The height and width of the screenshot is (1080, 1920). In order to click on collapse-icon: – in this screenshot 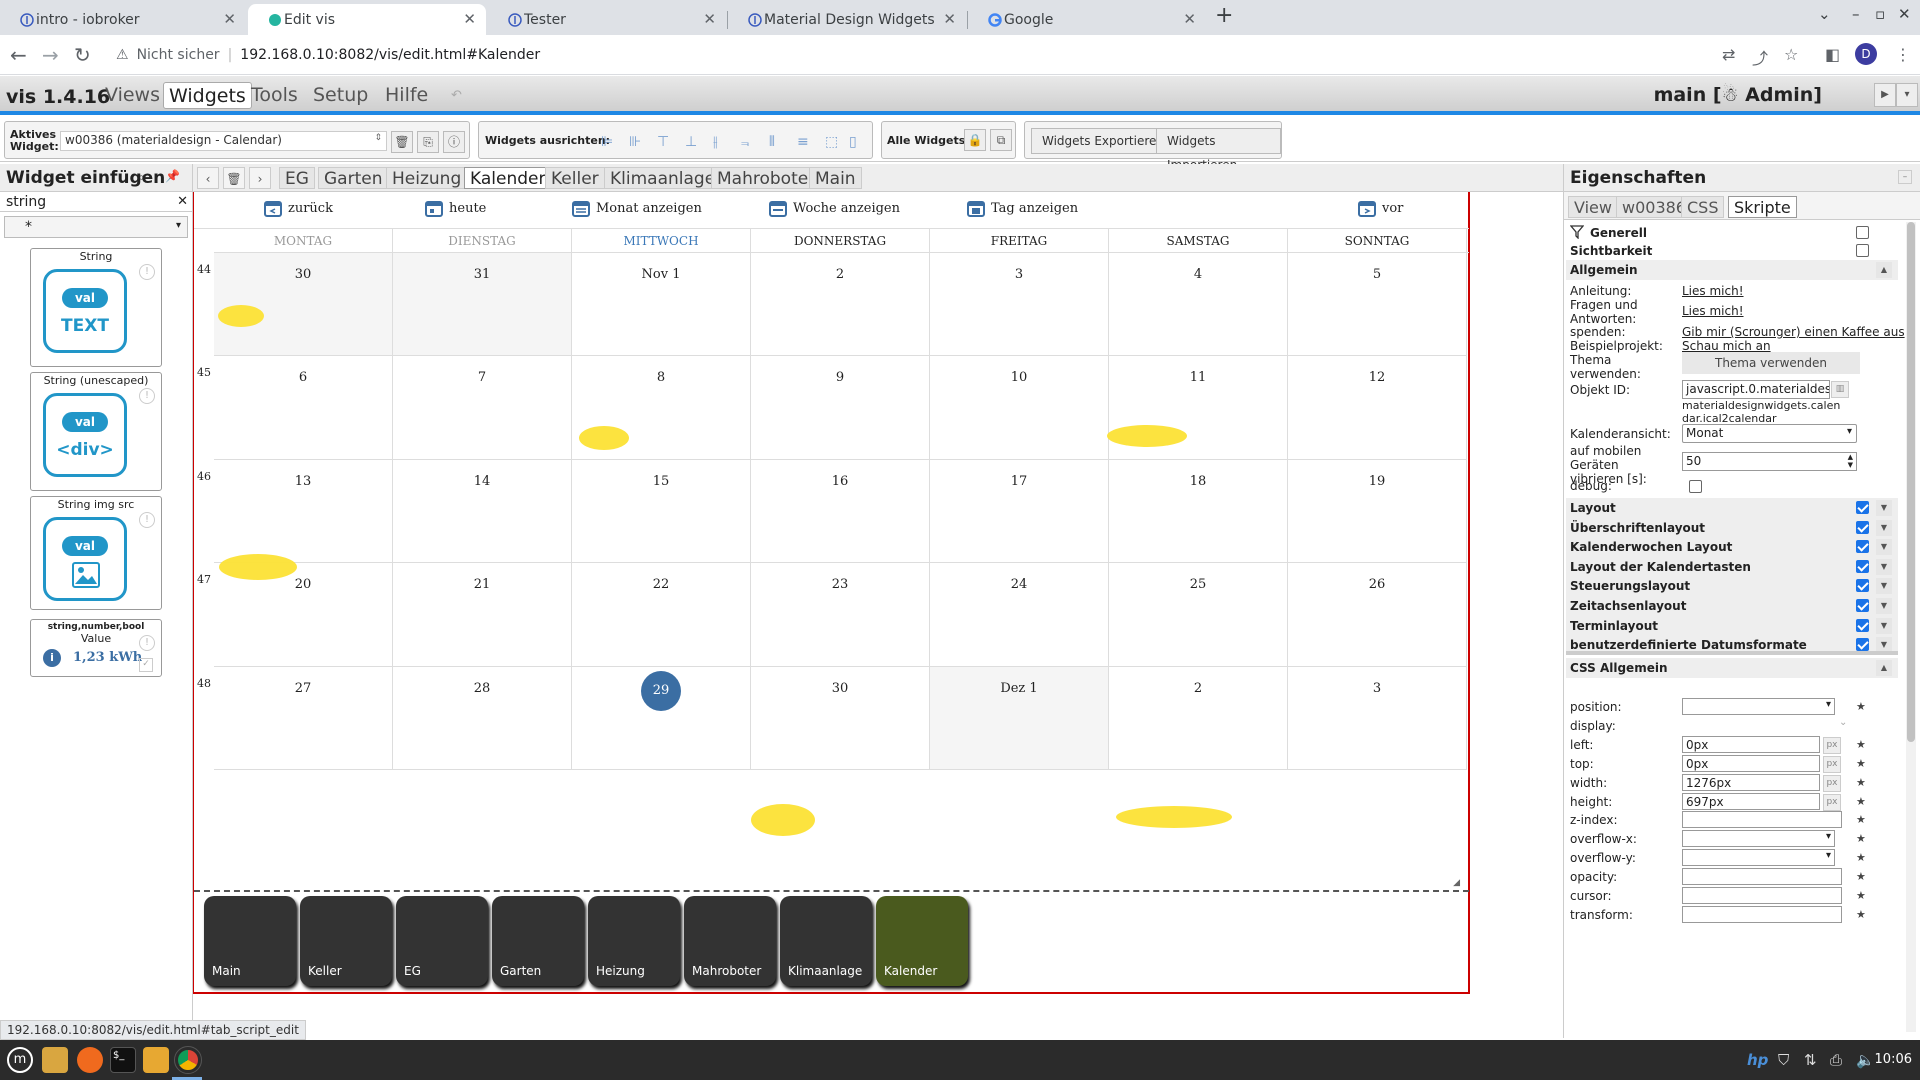, I will do `click(1905, 177)`.